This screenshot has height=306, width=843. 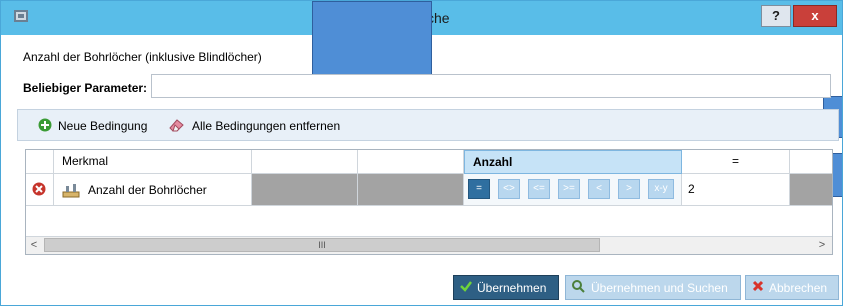 I want to click on delete-icon, so click(x=39, y=190).